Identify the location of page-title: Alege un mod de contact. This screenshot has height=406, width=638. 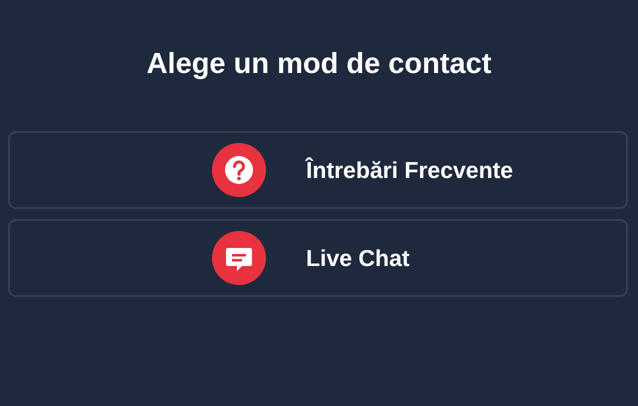
(319, 64).